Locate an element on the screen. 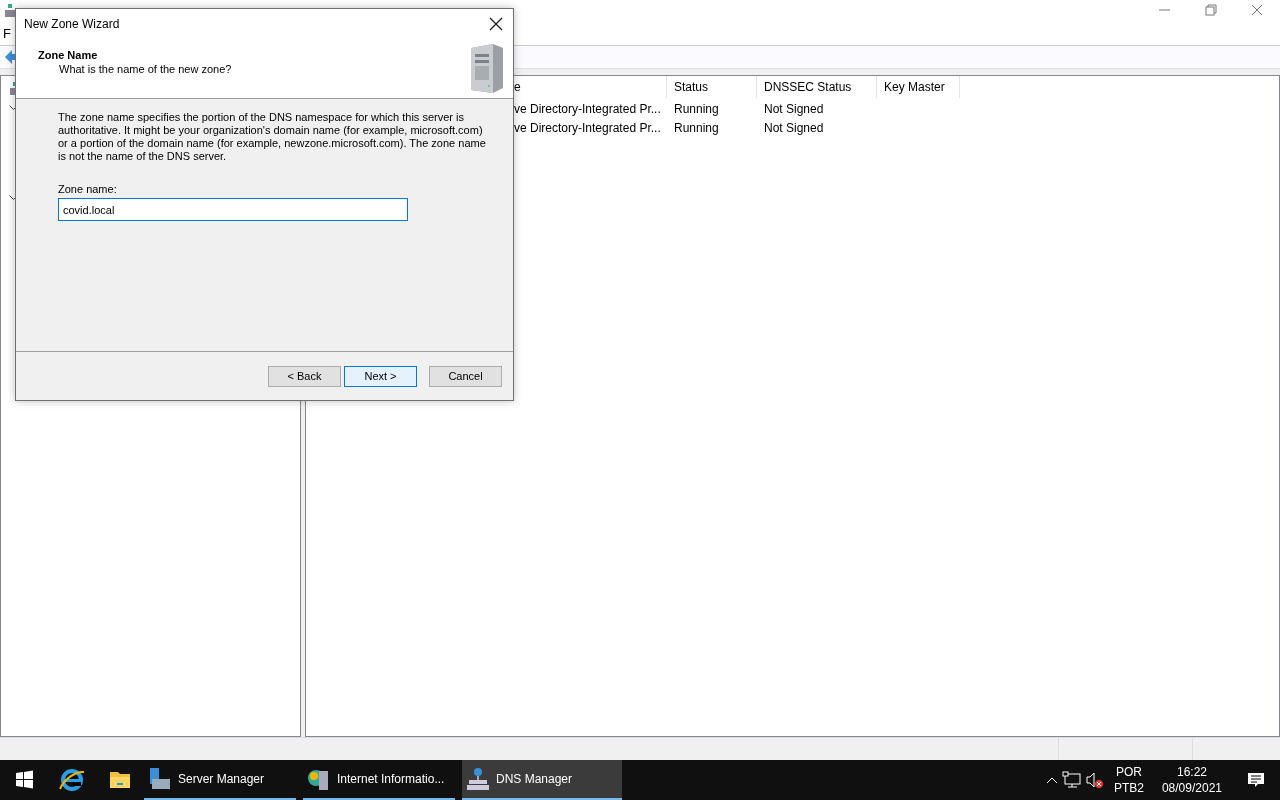 The image size is (1280, 800). clock-date: 08/09/2021 is located at coordinates (1191, 788).